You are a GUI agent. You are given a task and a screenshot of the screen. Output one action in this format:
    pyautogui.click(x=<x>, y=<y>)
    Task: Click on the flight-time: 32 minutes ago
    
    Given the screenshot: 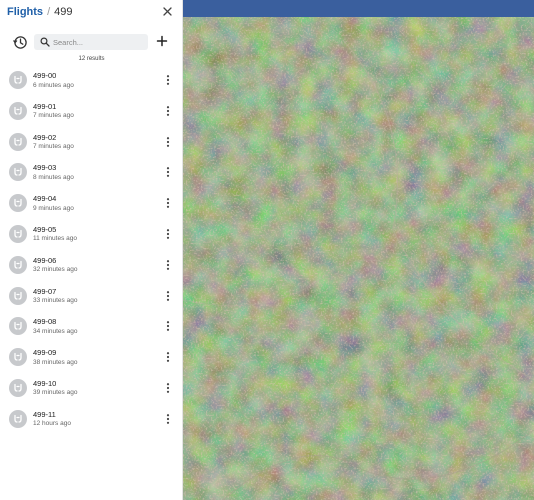 What is the action you would take?
    pyautogui.click(x=55, y=270)
    